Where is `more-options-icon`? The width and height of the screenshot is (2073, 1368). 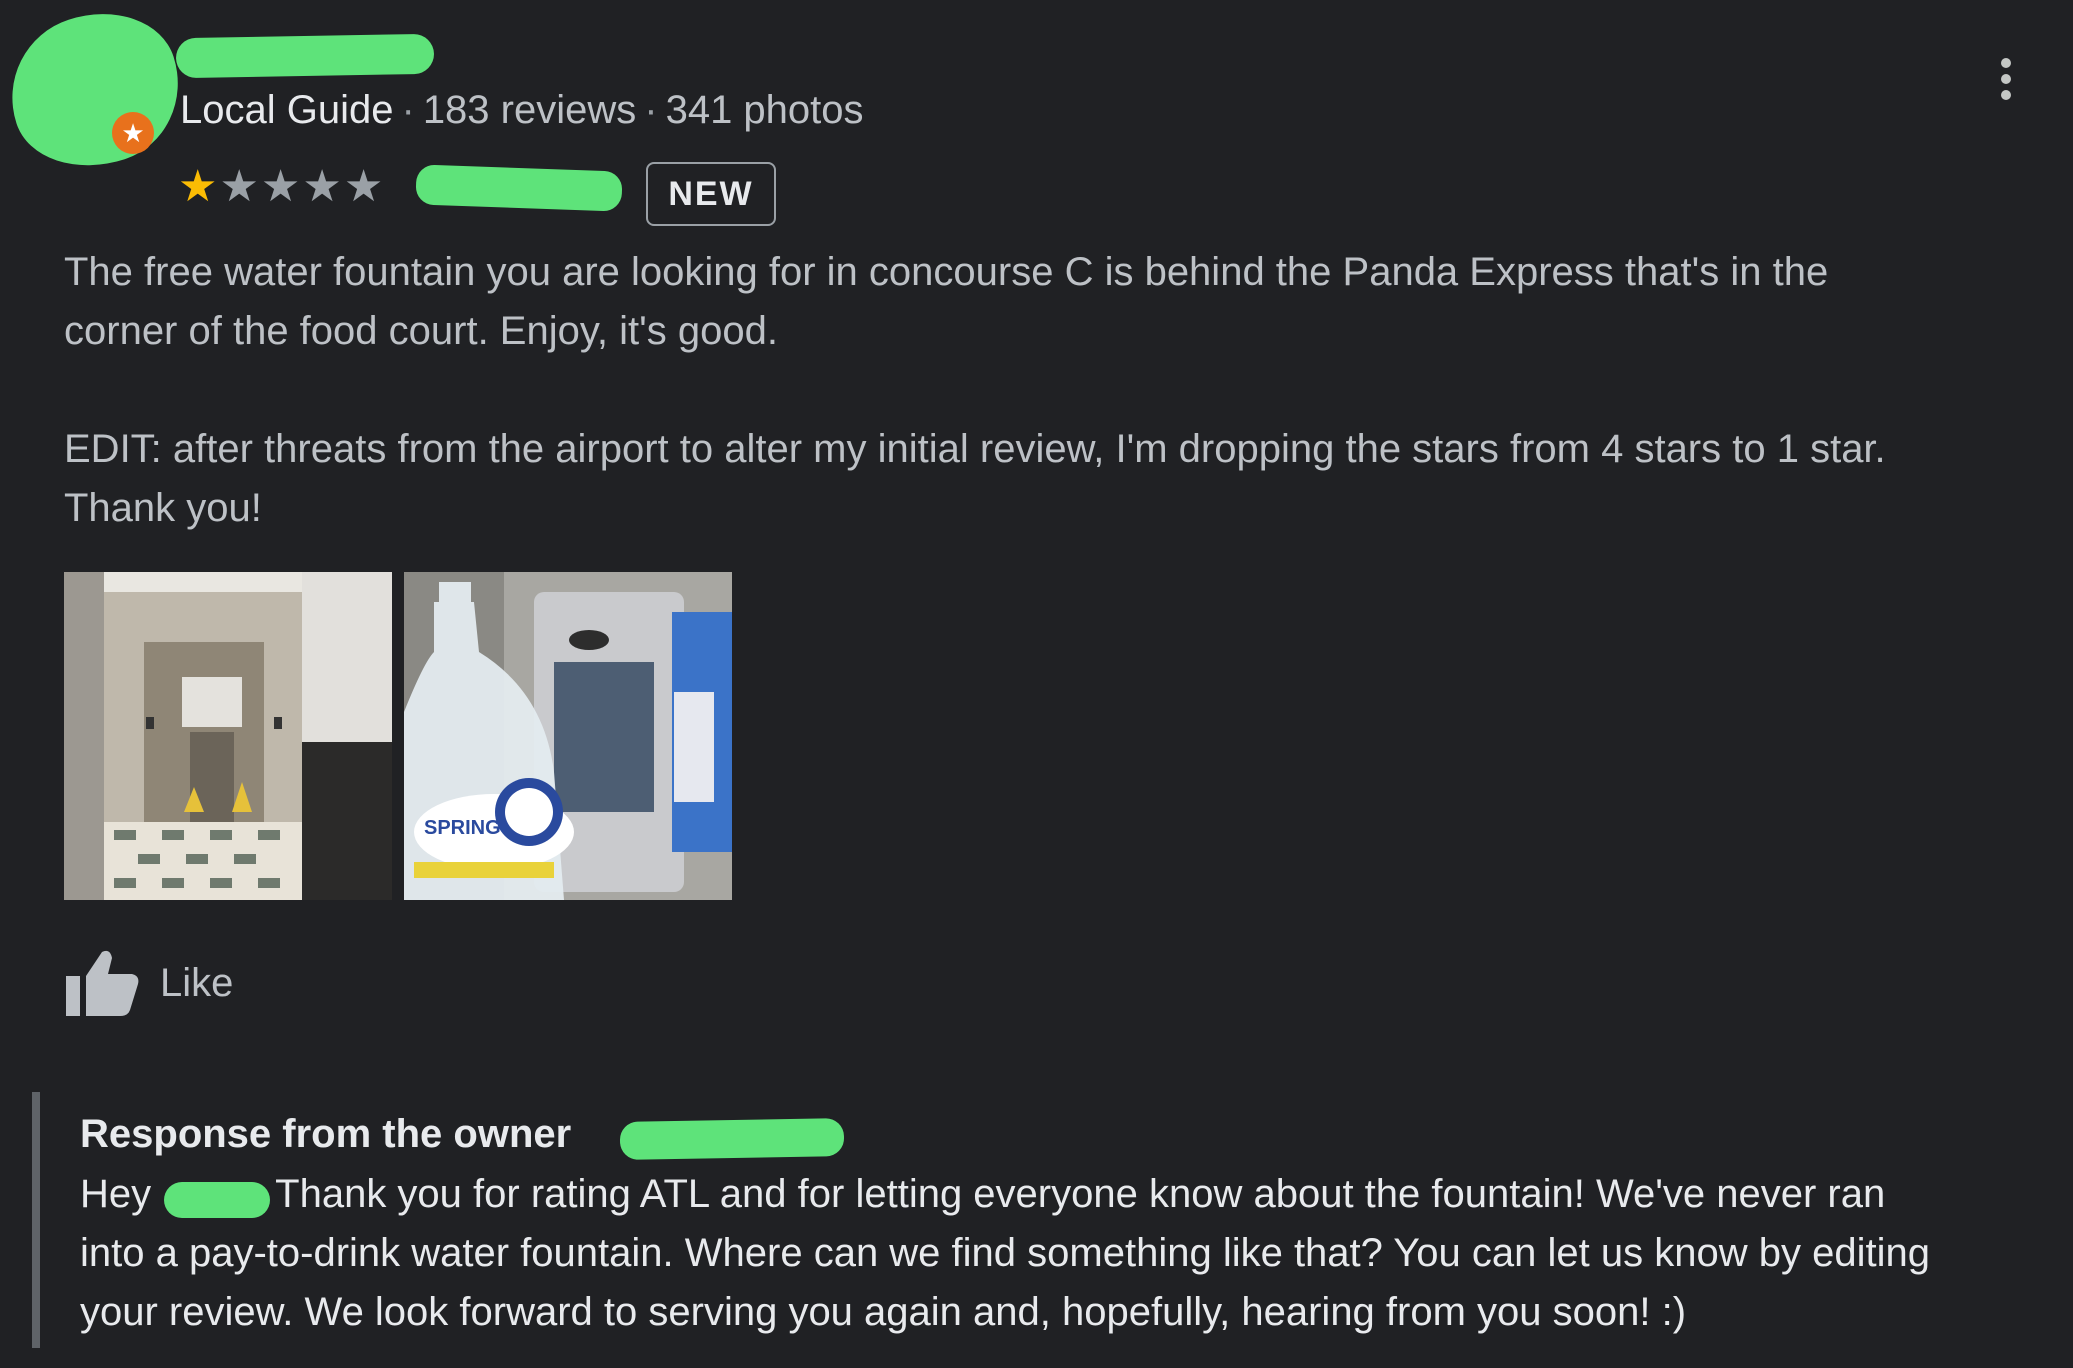
more-options-icon is located at coordinates (2006, 79).